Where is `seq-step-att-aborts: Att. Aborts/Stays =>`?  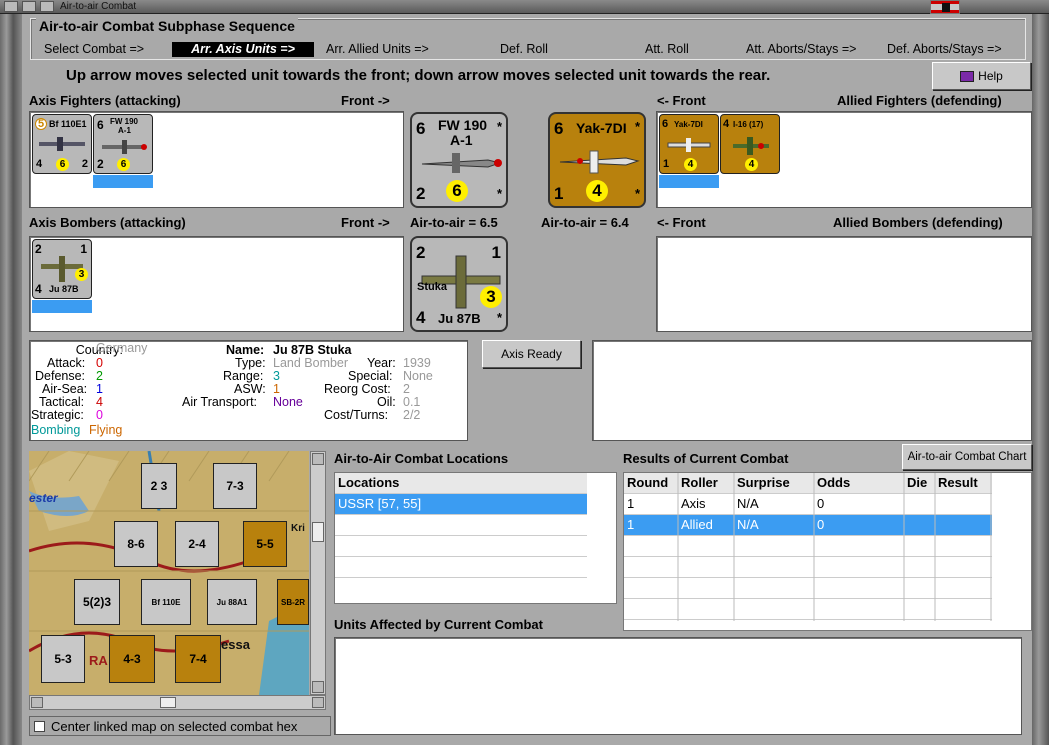
seq-step-att-aborts: Att. Aborts/Stays => is located at coordinates (801, 49).